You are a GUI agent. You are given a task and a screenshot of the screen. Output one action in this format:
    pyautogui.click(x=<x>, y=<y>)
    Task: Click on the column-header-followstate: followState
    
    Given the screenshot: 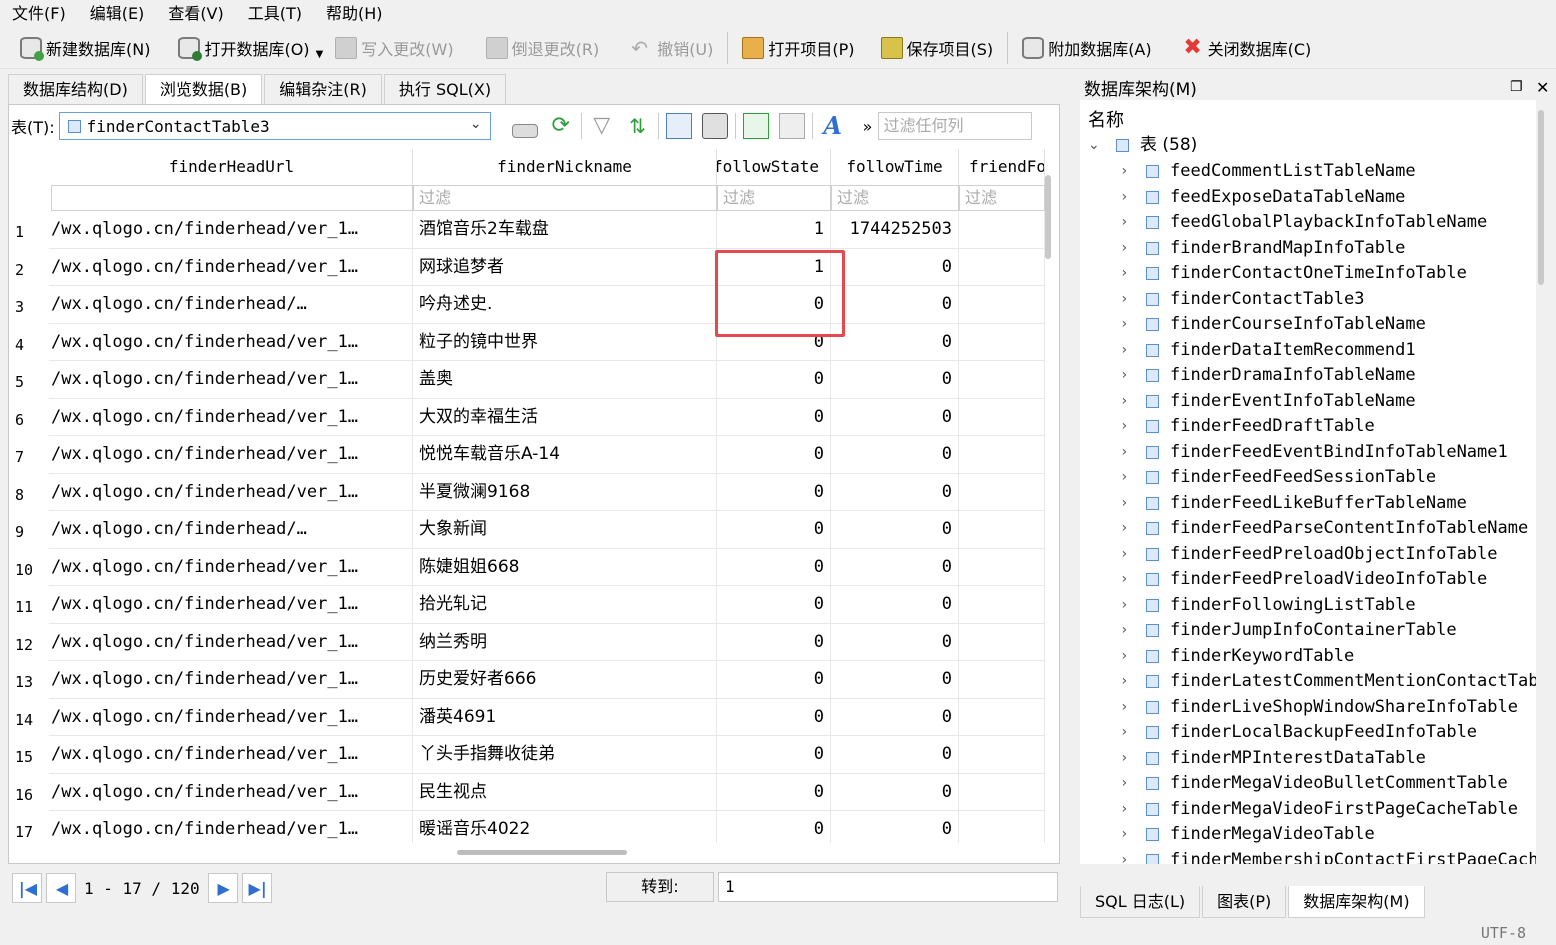 What is the action you would take?
    pyautogui.click(x=774, y=167)
    